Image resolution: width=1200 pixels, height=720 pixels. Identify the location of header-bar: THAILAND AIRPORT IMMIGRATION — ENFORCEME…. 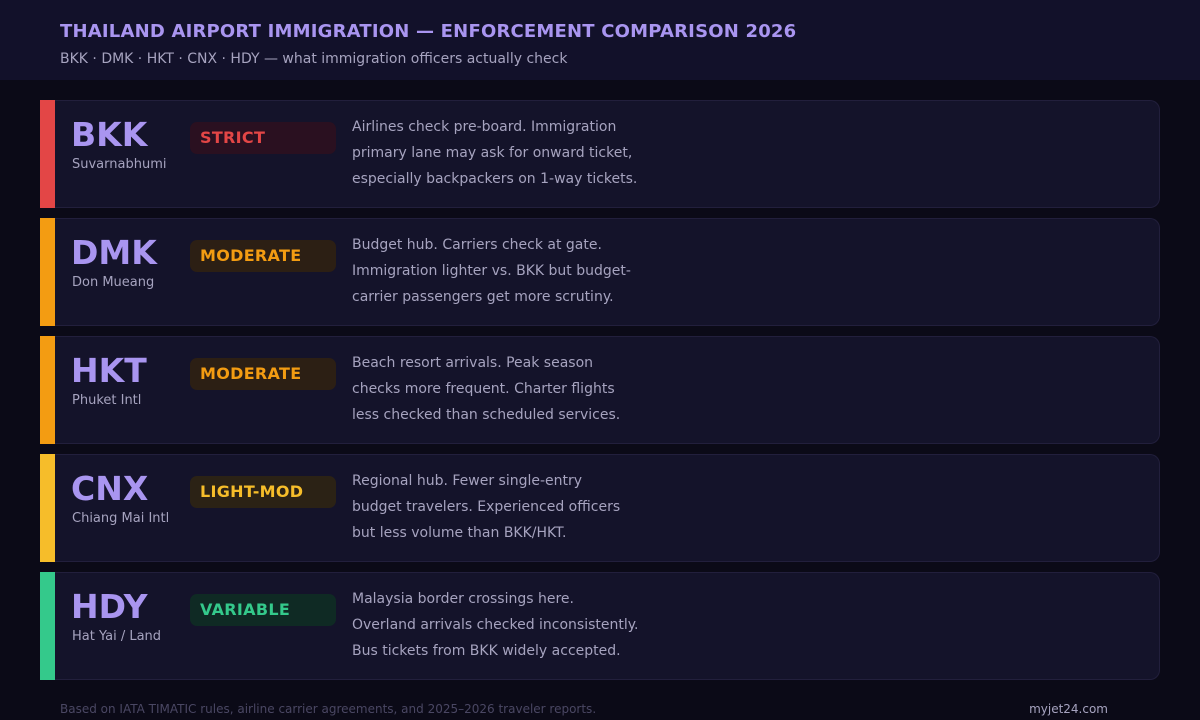
(600, 40).